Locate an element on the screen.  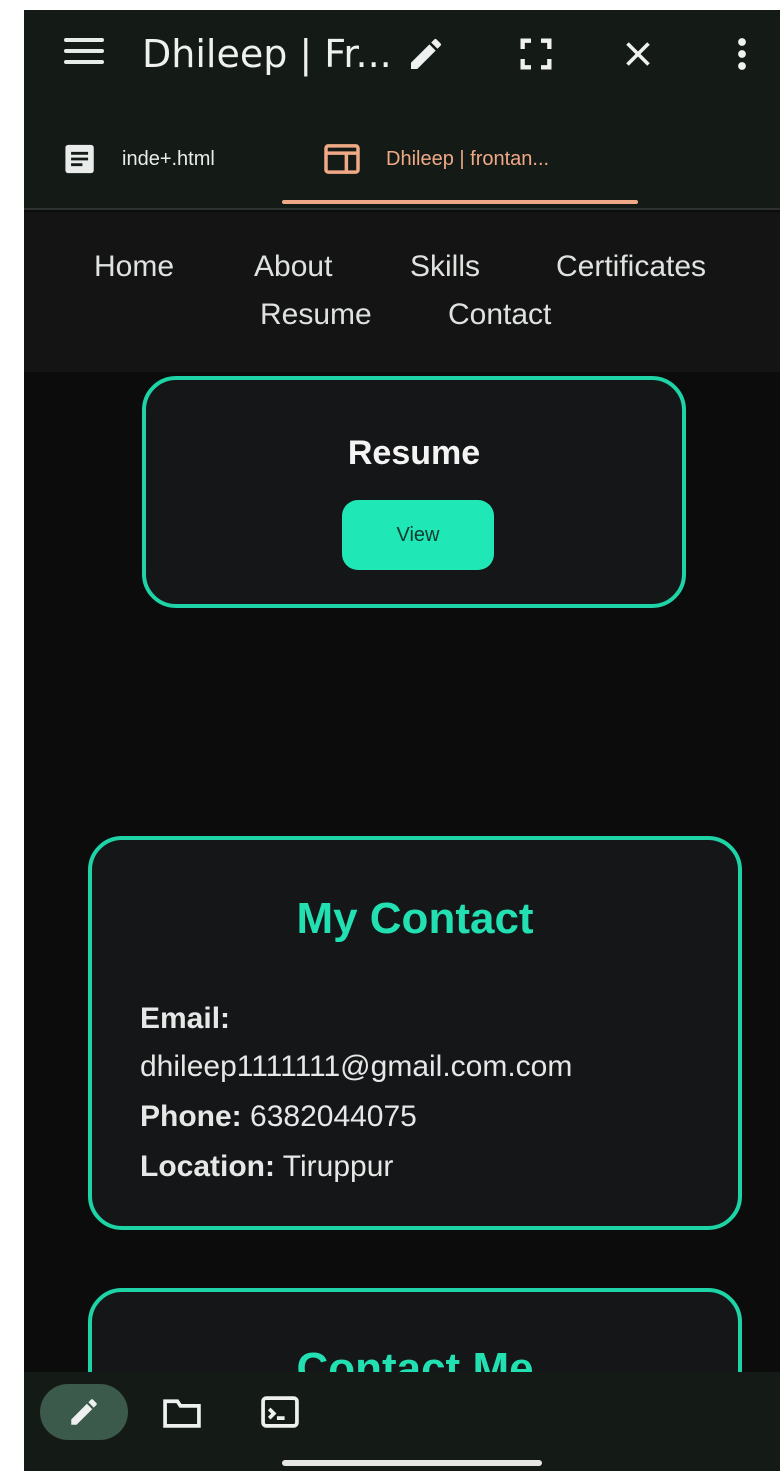
tab-index-html: inde+.html is located at coordinates (139, 159).